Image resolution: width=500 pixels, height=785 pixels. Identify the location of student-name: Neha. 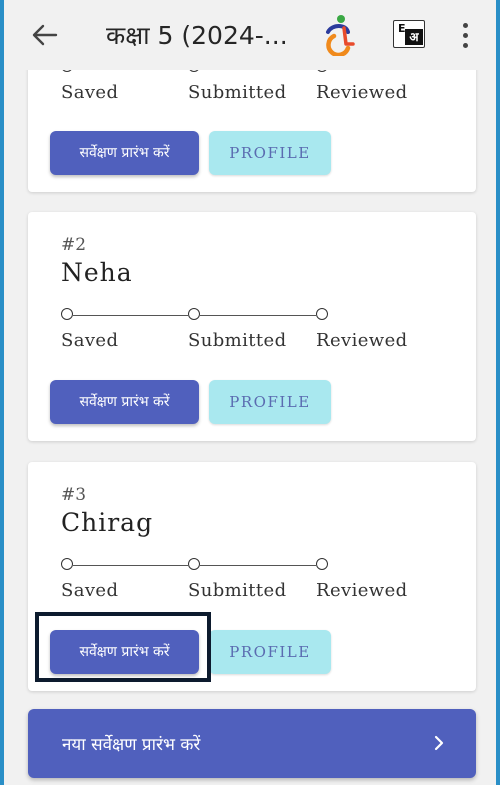
(97, 272).